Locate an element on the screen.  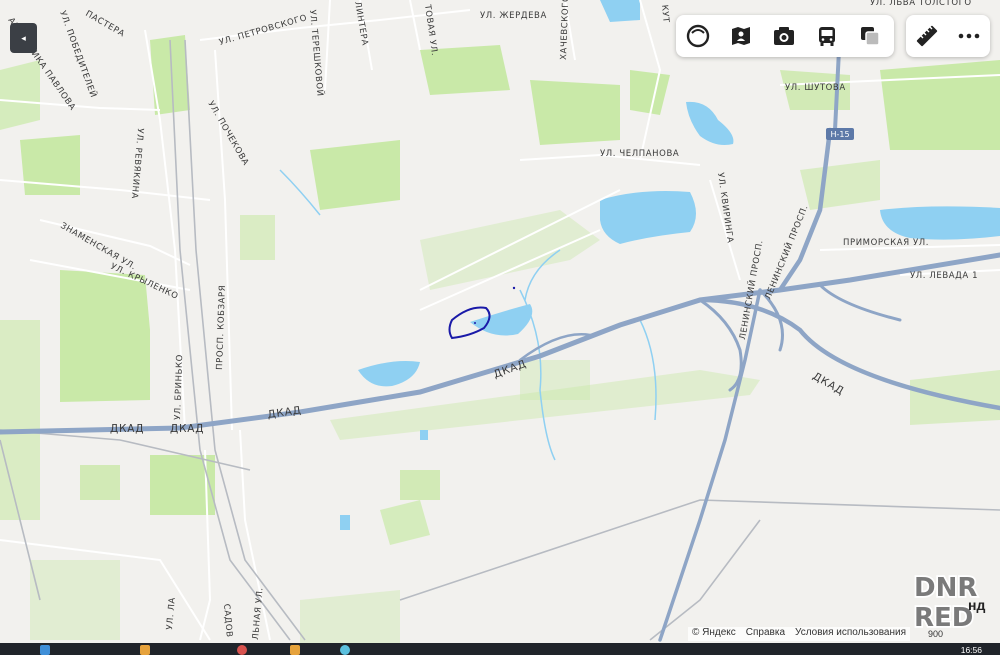
map-type-button is located at coordinates (869, 36).